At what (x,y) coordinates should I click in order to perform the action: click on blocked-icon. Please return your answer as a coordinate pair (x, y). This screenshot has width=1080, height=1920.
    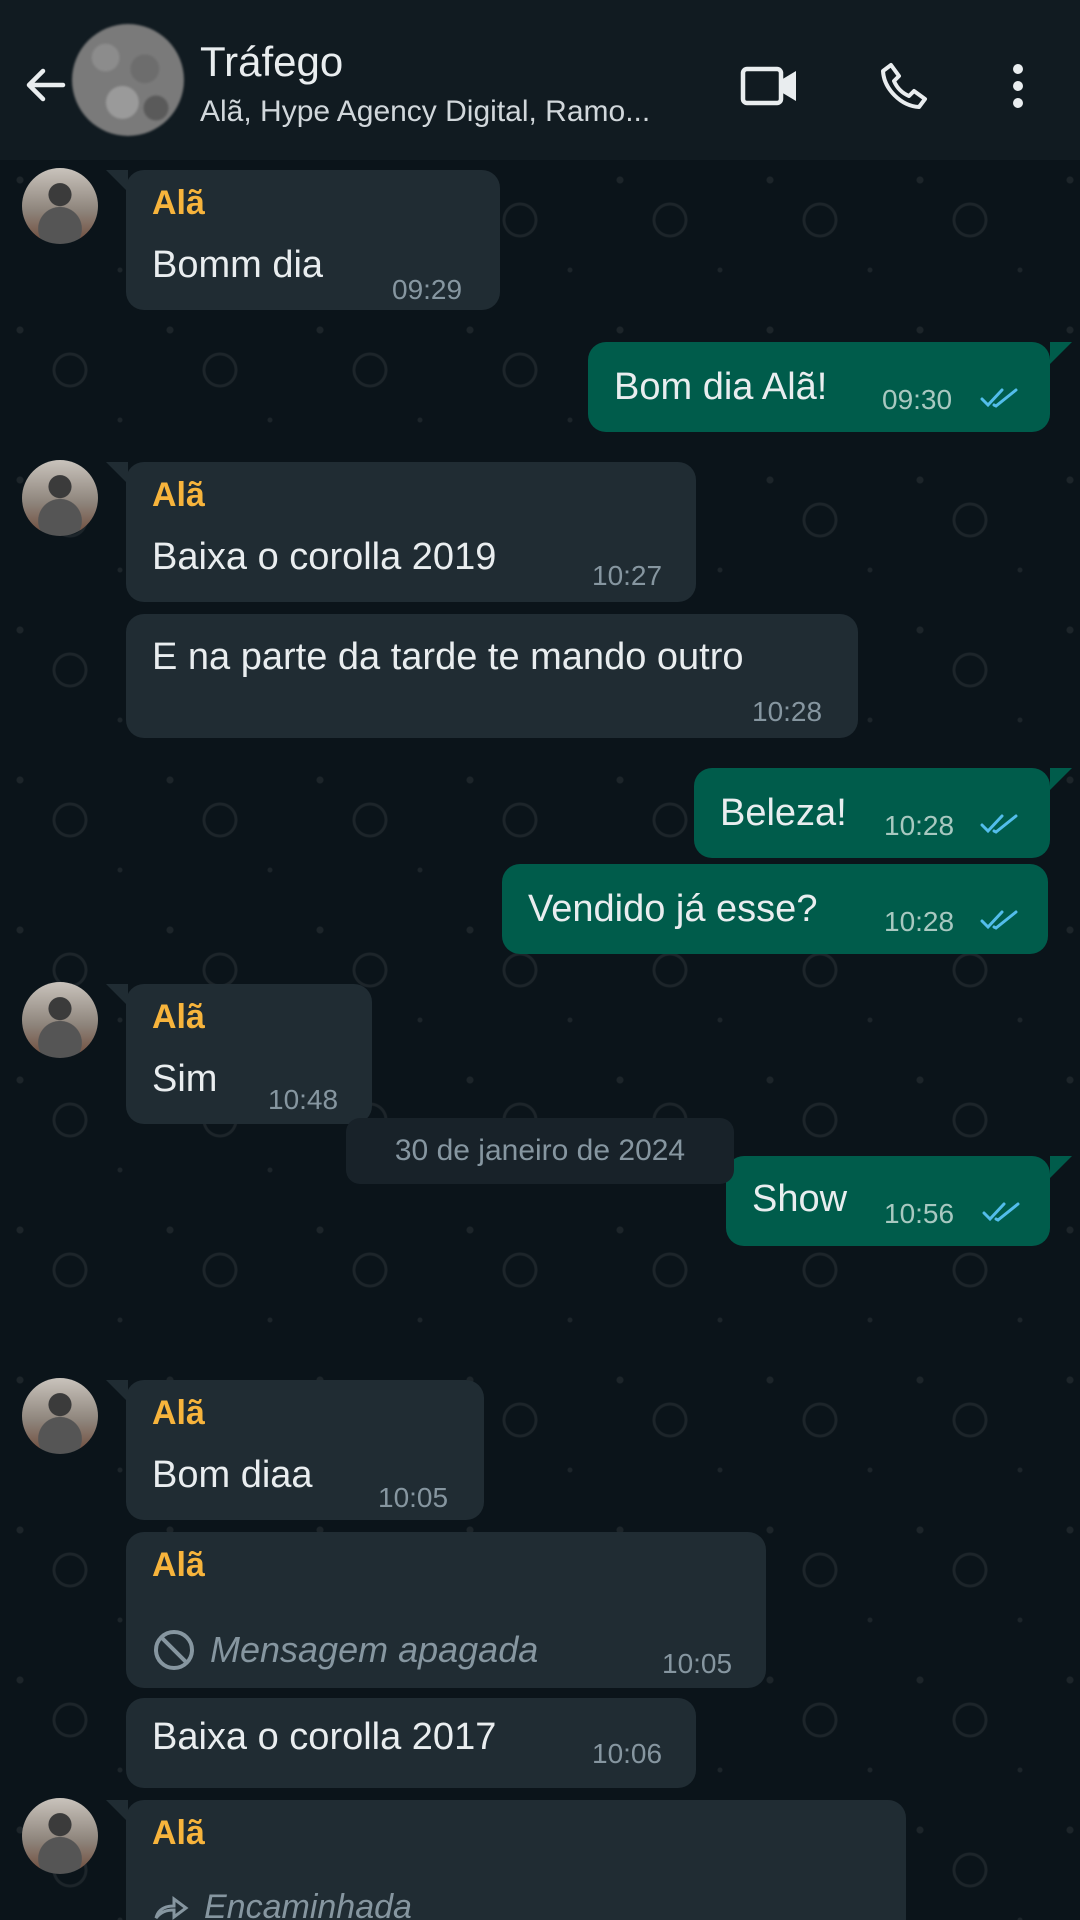
    Looking at the image, I should click on (174, 1650).